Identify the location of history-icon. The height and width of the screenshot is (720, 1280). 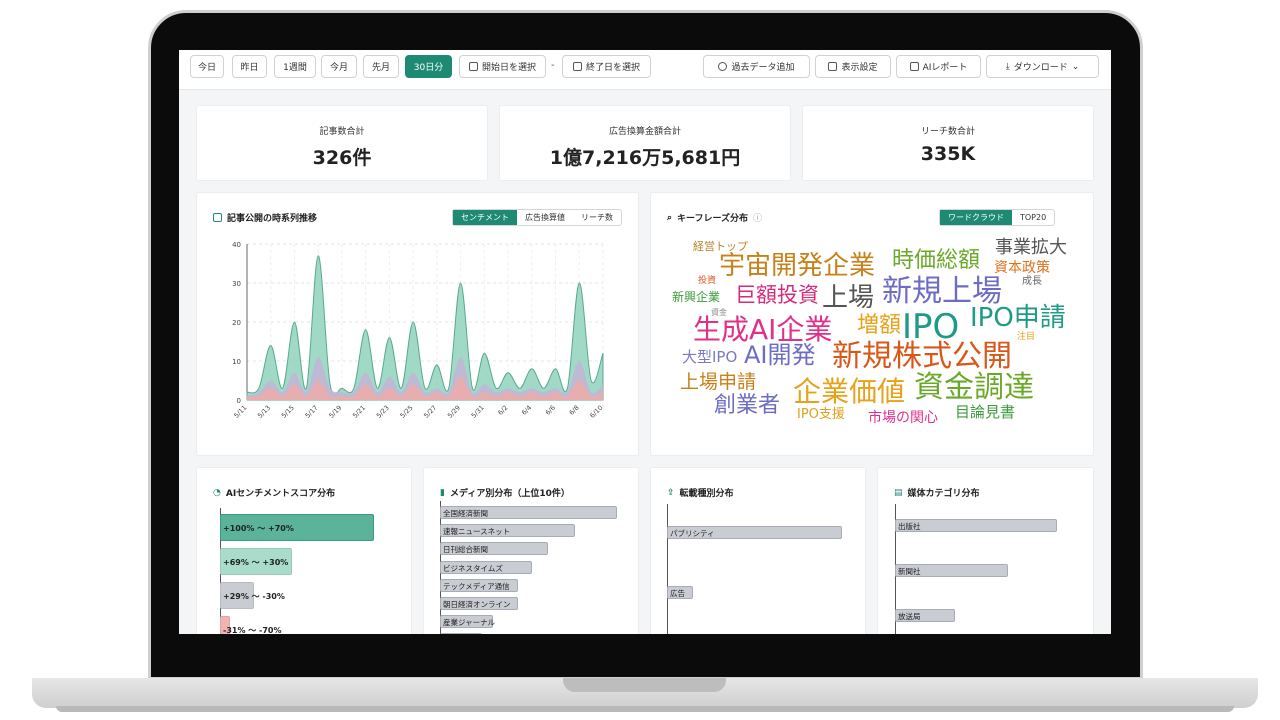
(723, 66).